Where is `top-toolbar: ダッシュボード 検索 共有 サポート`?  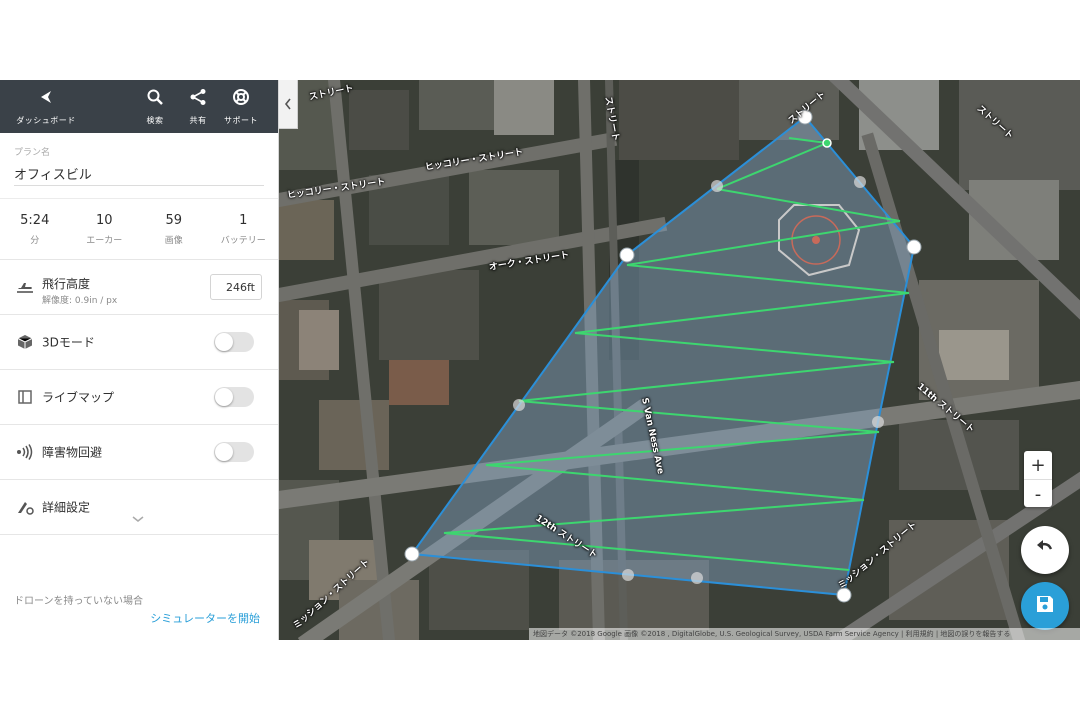
top-toolbar: ダッシュボード 検索 共有 サポート is located at coordinates (139, 106).